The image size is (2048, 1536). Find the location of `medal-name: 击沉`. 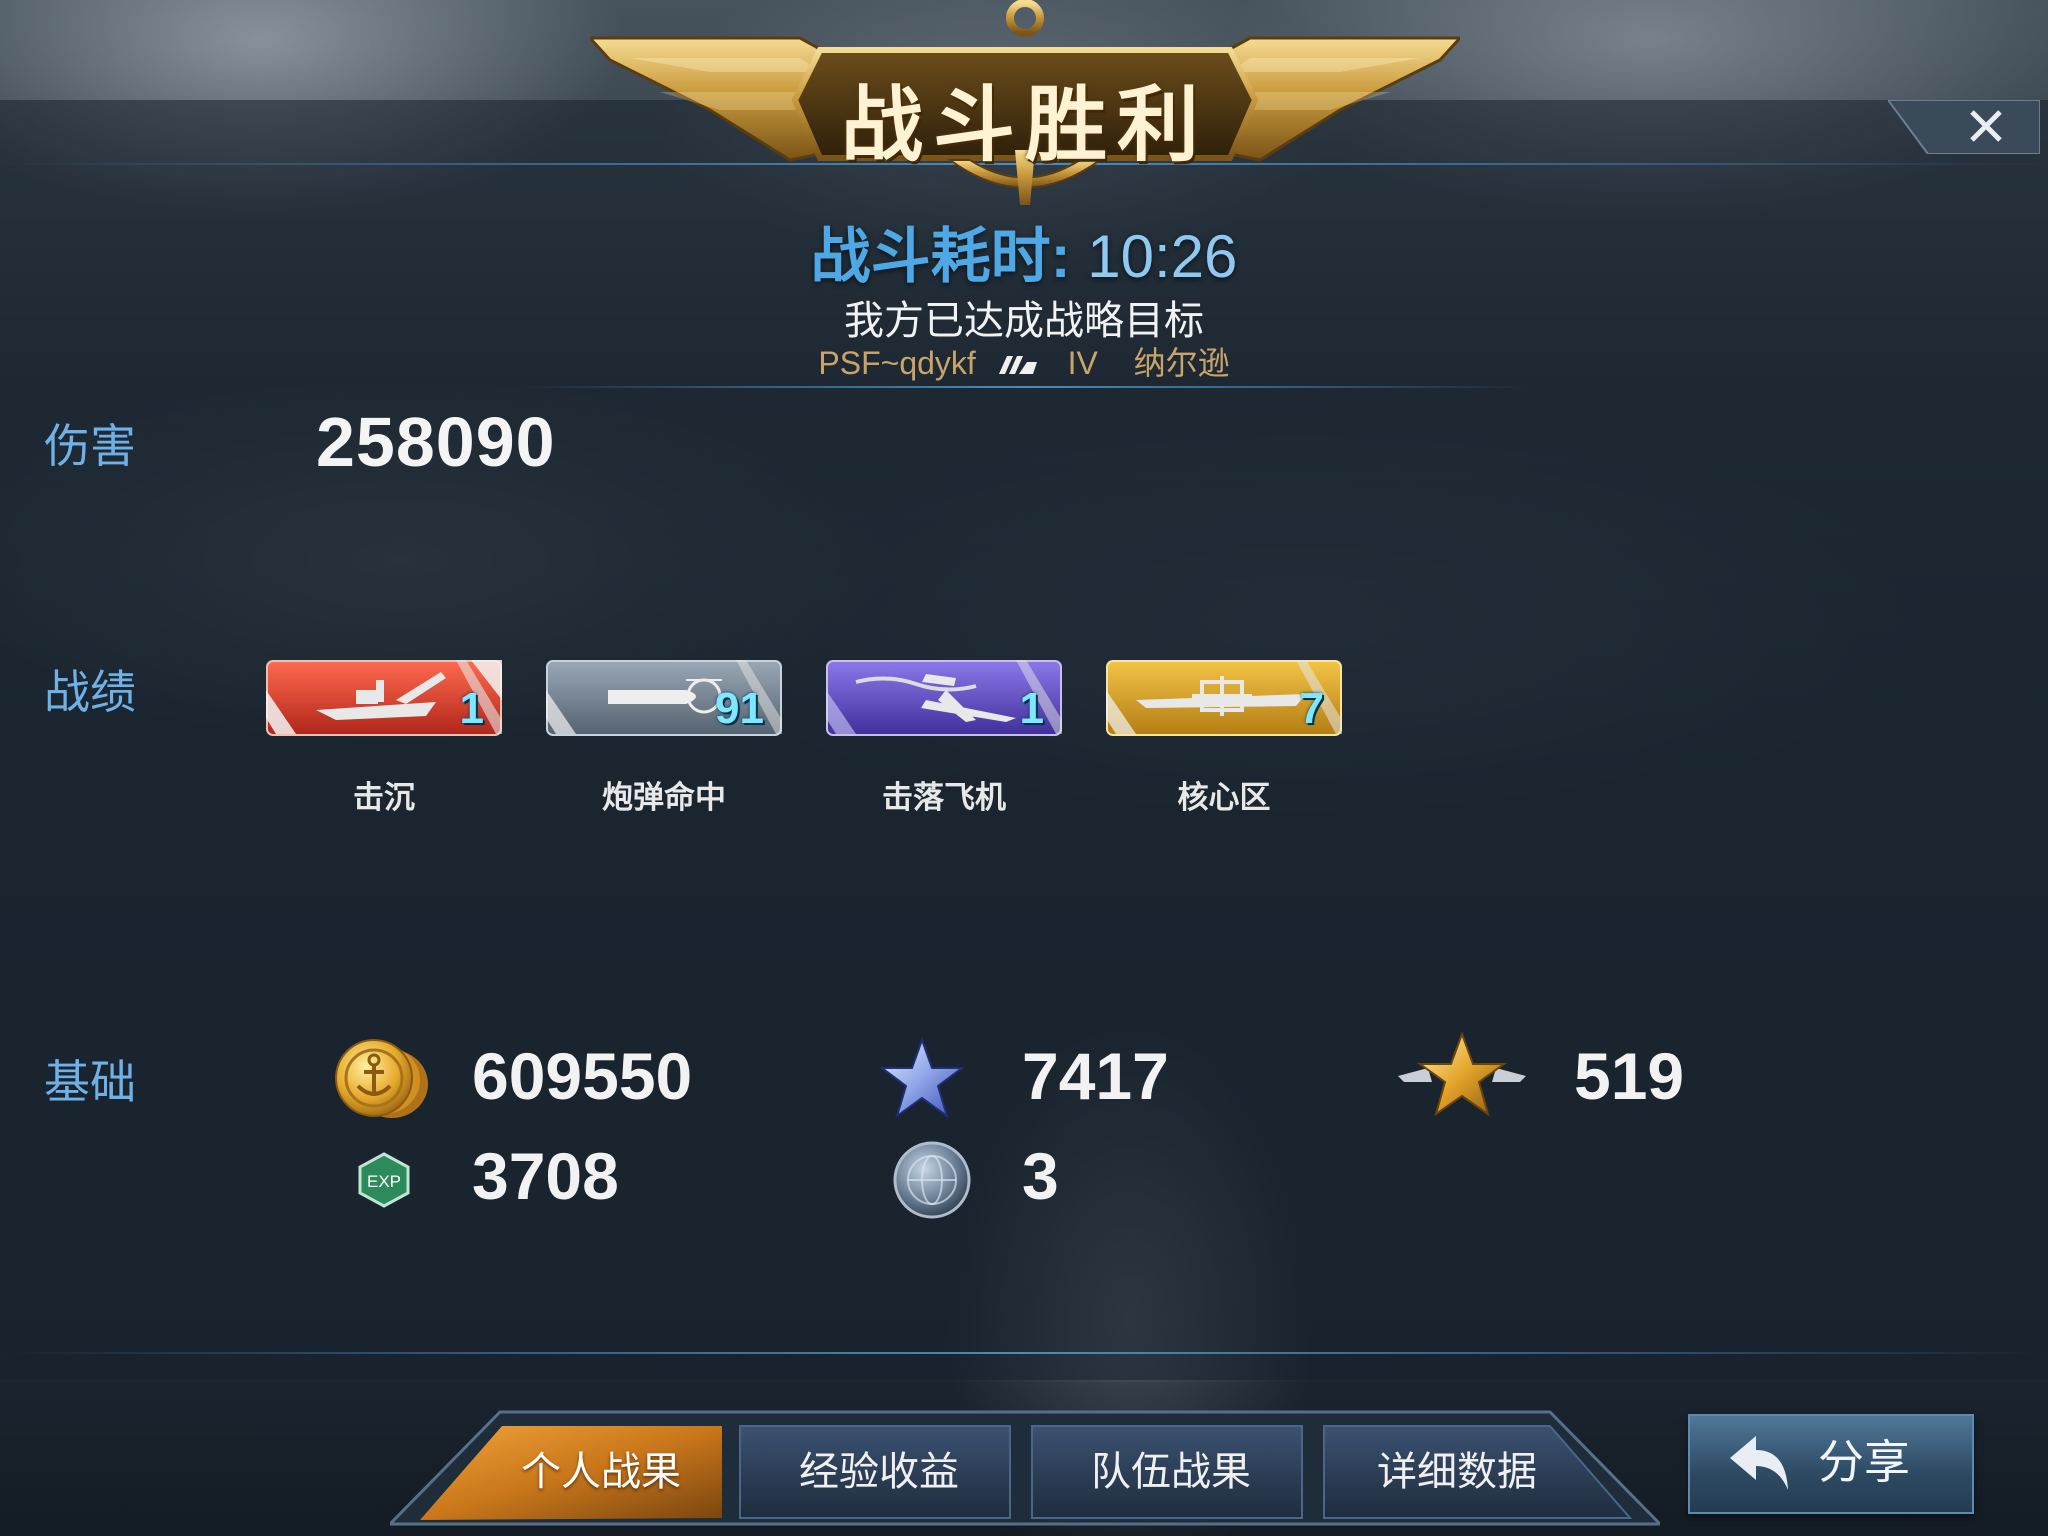

medal-name: 击沉 is located at coordinates (384, 797).